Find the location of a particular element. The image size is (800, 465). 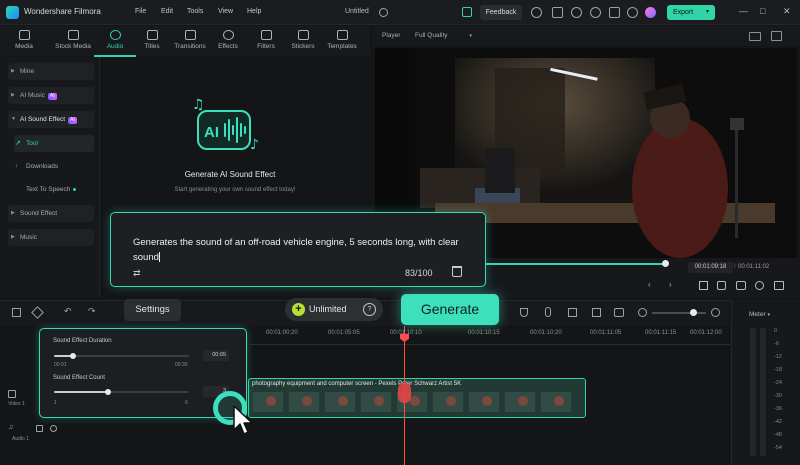

settings-button: Settings is located at coordinates (152, 310).